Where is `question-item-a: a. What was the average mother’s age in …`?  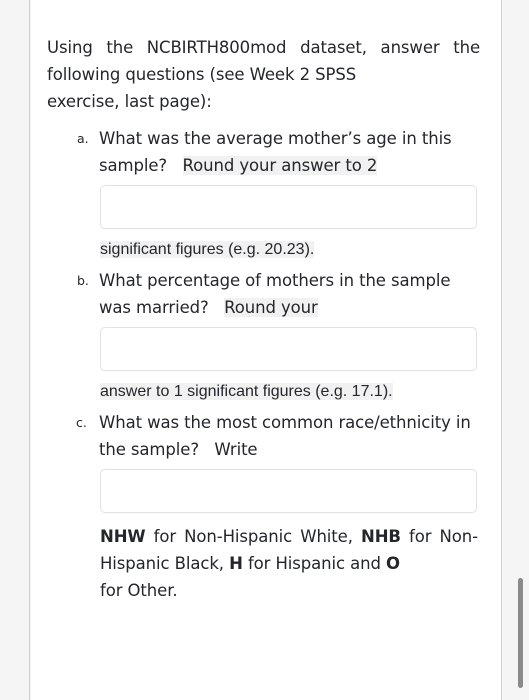 question-item-a: a. What was the average mother’s age in … is located at coordinates (274, 152).